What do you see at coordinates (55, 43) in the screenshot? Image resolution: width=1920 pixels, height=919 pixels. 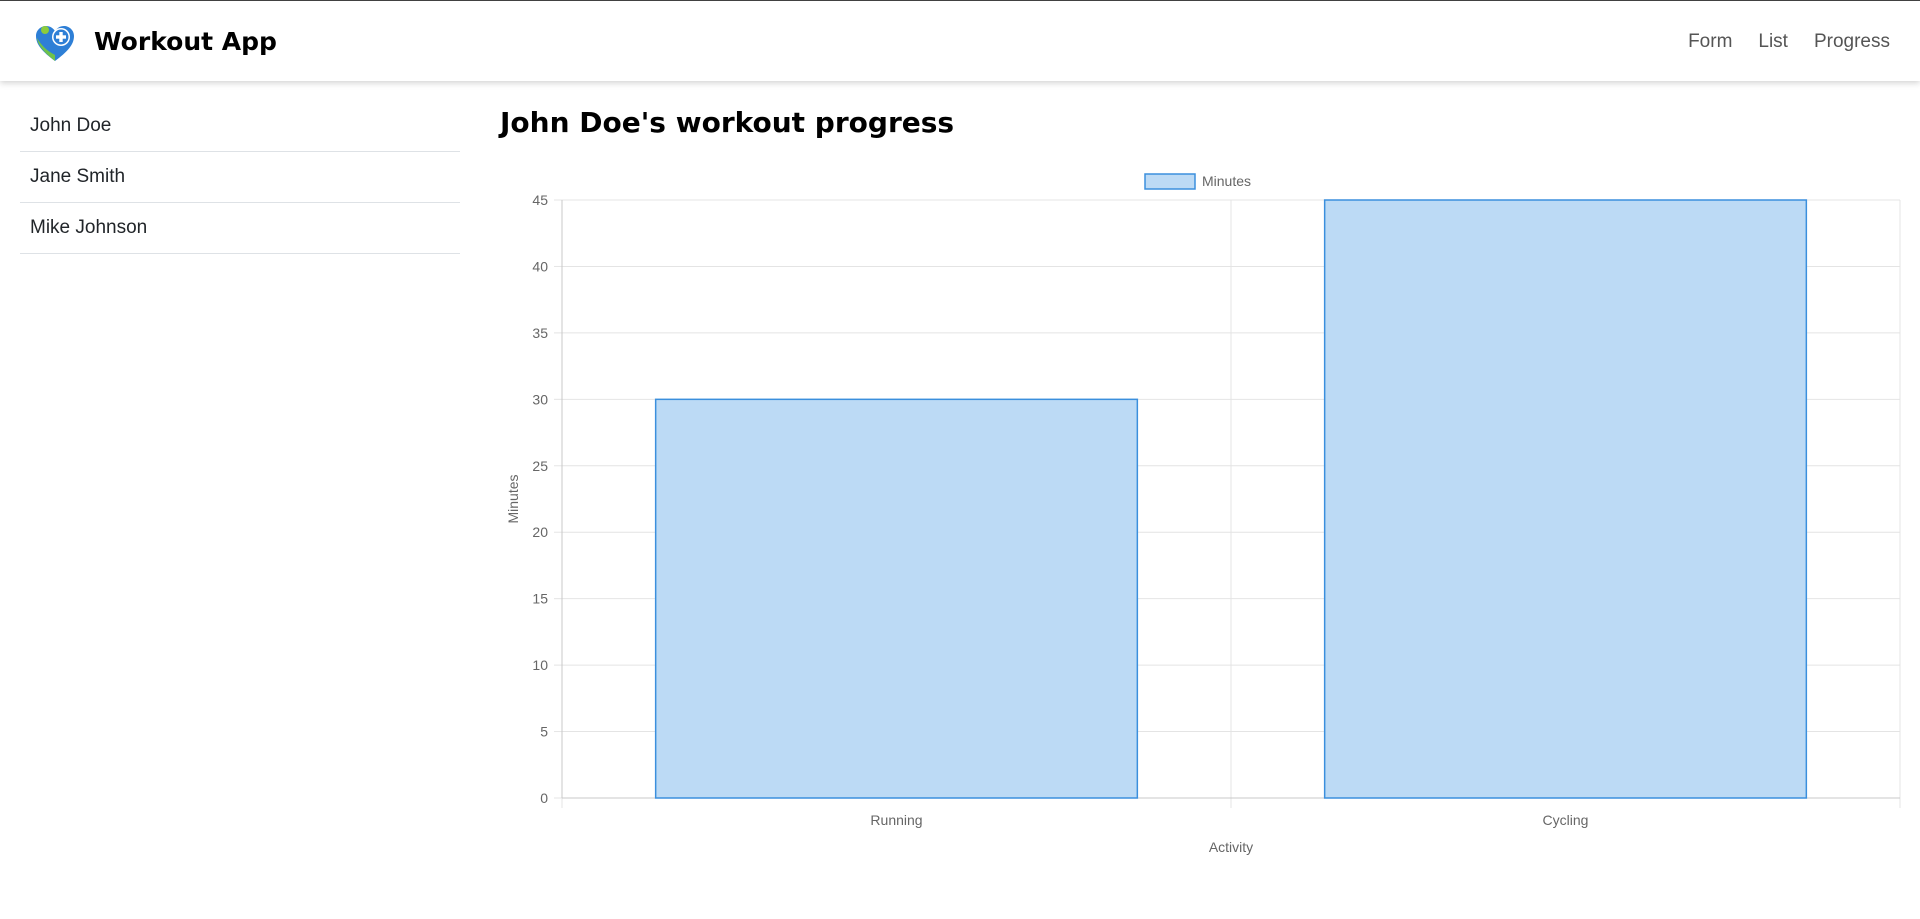 I see `heart-plus-logo-icon` at bounding box center [55, 43].